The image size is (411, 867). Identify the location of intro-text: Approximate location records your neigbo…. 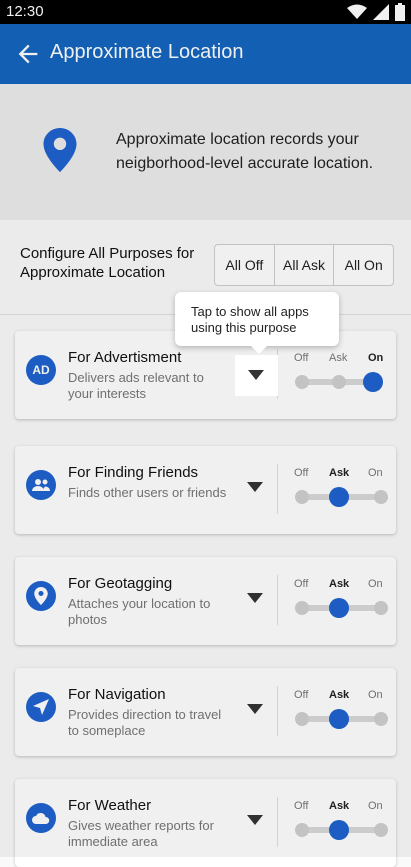
(245, 151).